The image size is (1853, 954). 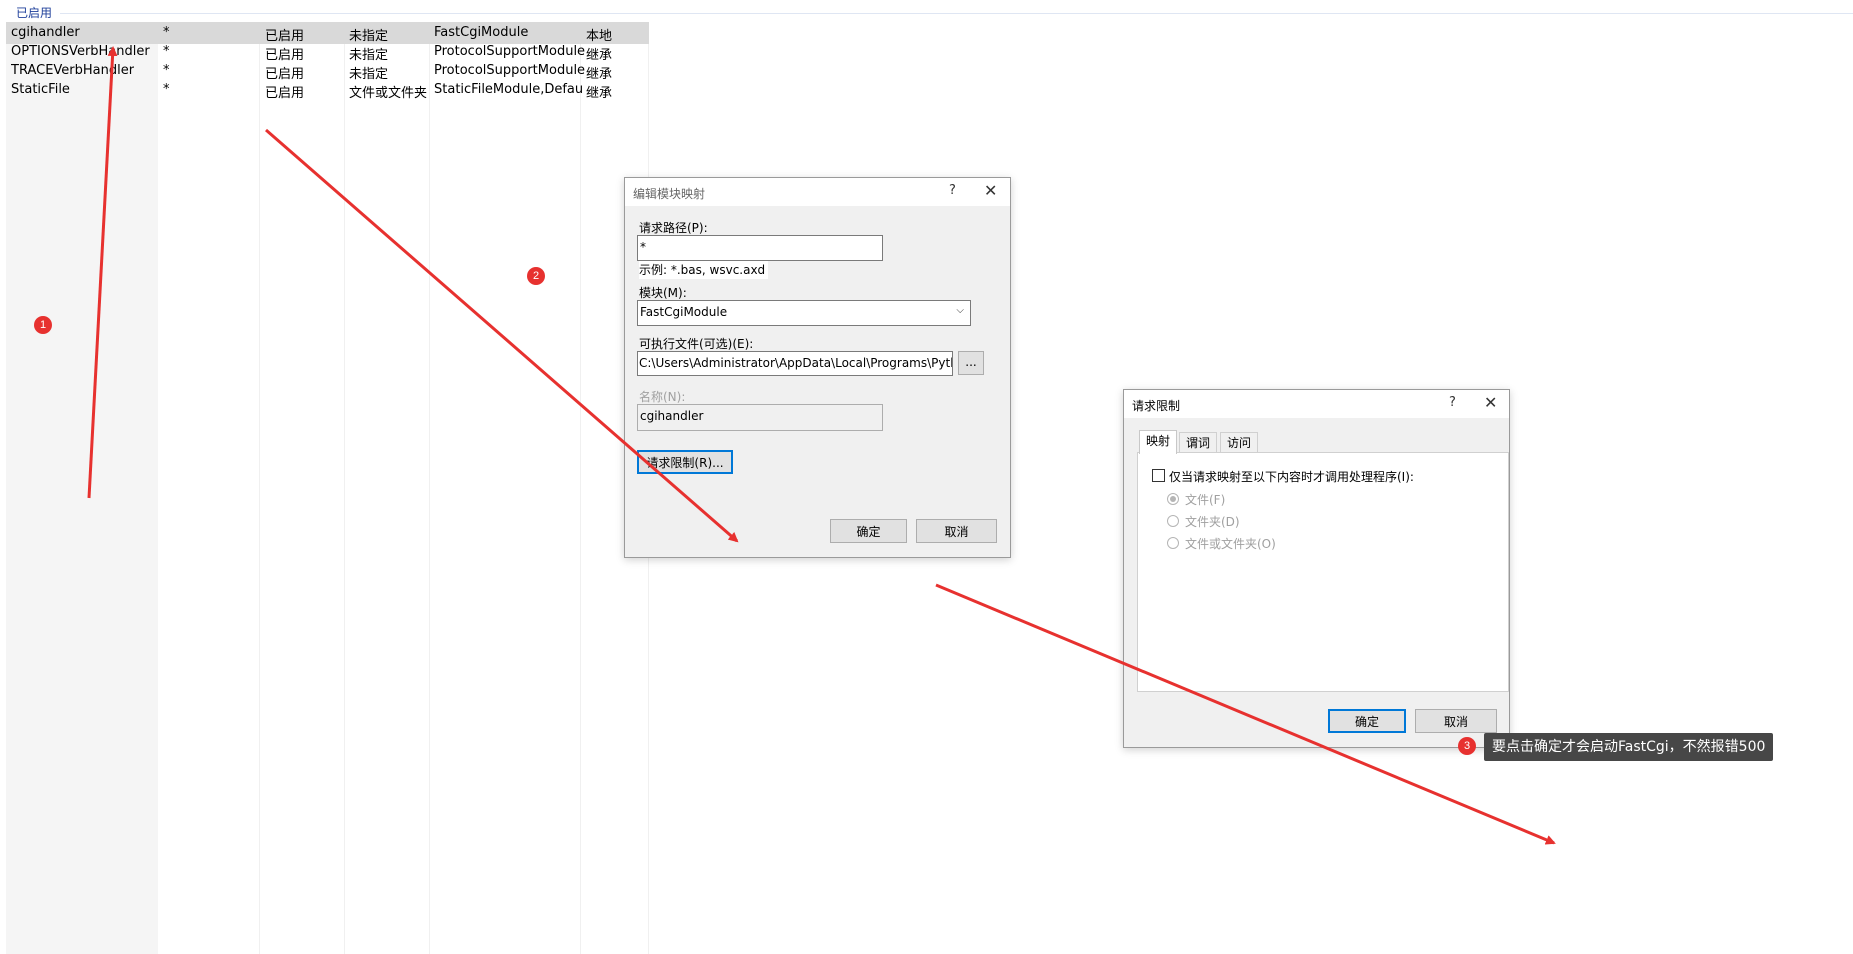 What do you see at coordinates (1316, 404) in the screenshot?
I see `dialog-titlebar: 请求限制 ? ✕` at bounding box center [1316, 404].